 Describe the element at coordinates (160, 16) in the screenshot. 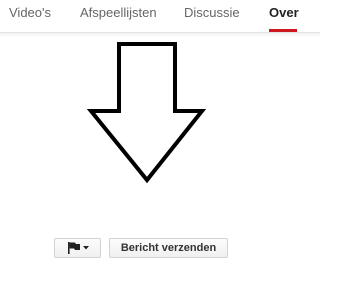

I see `channel-tab-bar: Video's Afspeellijsten Discussie Over` at that location.